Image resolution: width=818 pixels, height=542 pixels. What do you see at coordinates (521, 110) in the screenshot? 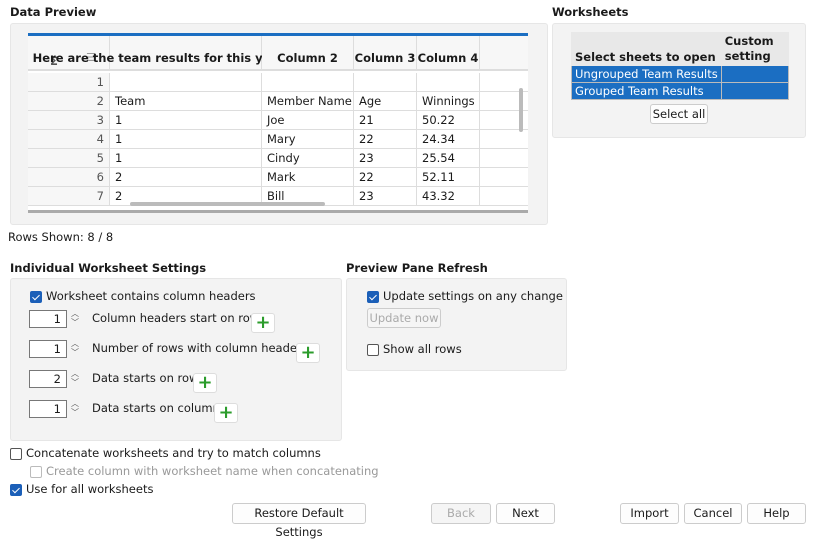
I see `vertical-scrollbar` at bounding box center [521, 110].